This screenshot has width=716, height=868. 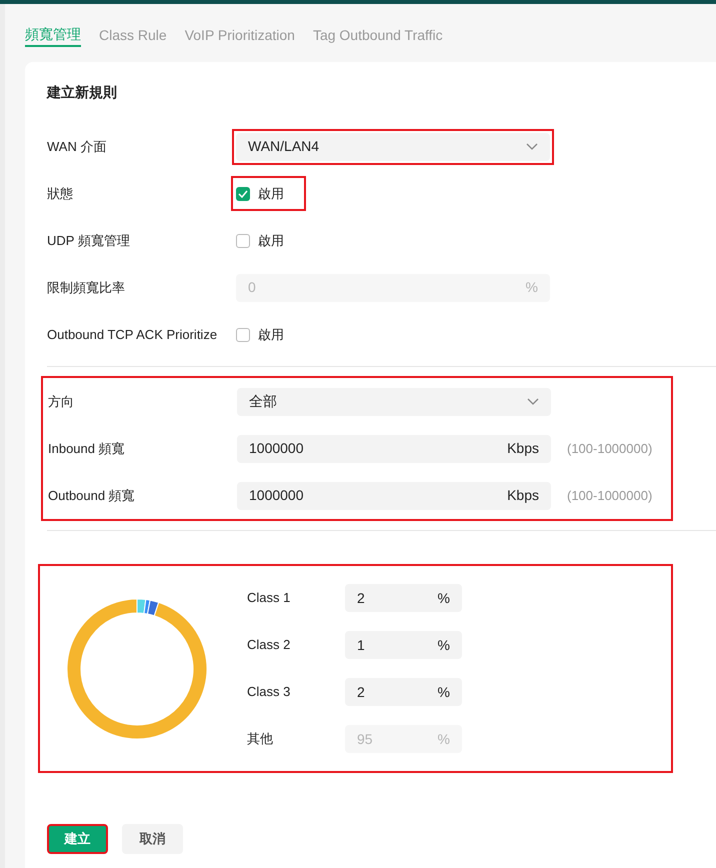 What do you see at coordinates (132, 335) in the screenshot?
I see `field-label: Outbound TCP ACK Prioritize` at bounding box center [132, 335].